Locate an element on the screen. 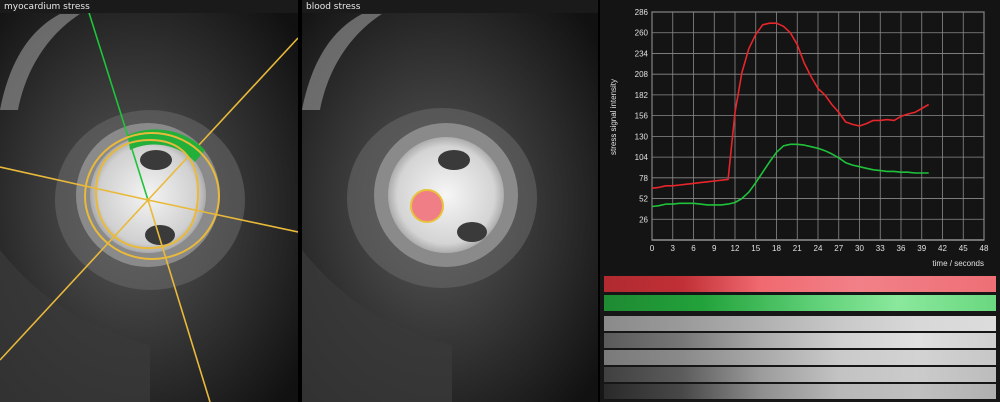 This screenshot has height=402, width=1000. x-tick-label: 18 is located at coordinates (776, 248).